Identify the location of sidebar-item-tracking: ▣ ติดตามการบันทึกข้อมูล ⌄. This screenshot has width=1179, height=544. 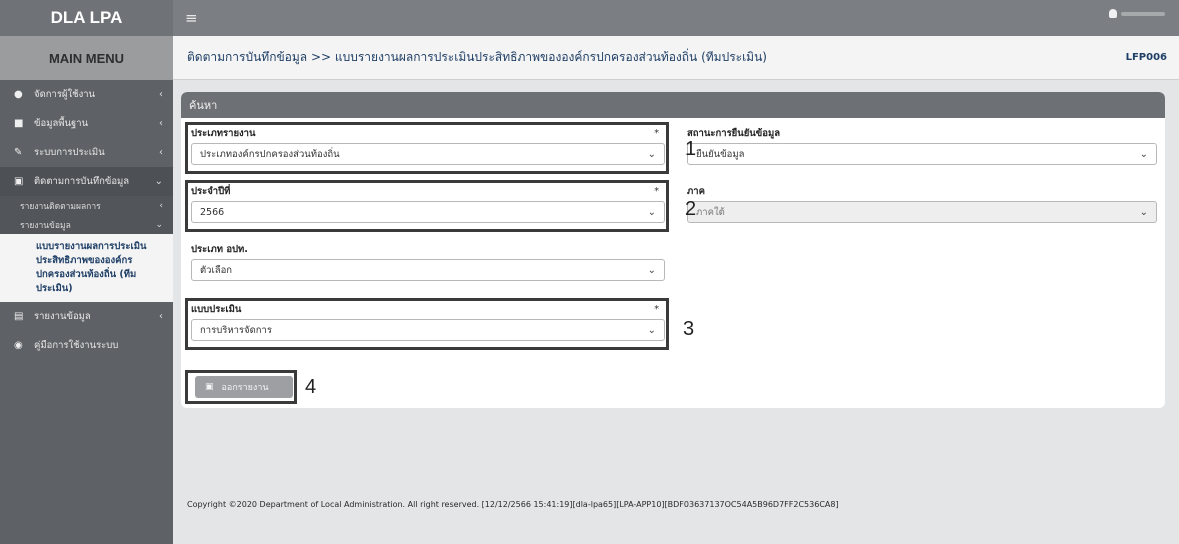
(86, 181).